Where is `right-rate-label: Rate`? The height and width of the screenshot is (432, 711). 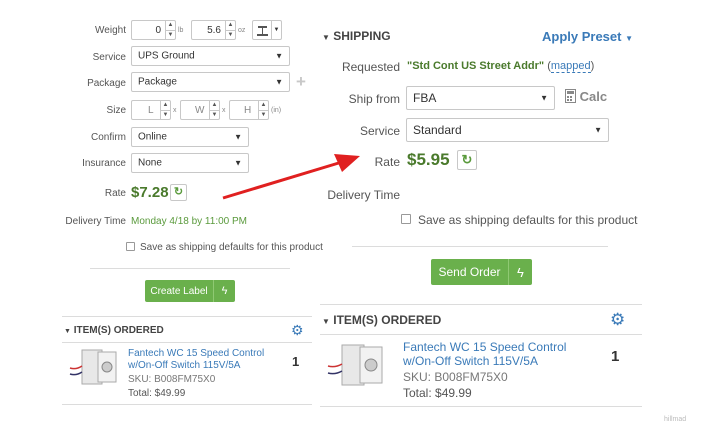
right-rate-label: Rate is located at coordinates (387, 162).